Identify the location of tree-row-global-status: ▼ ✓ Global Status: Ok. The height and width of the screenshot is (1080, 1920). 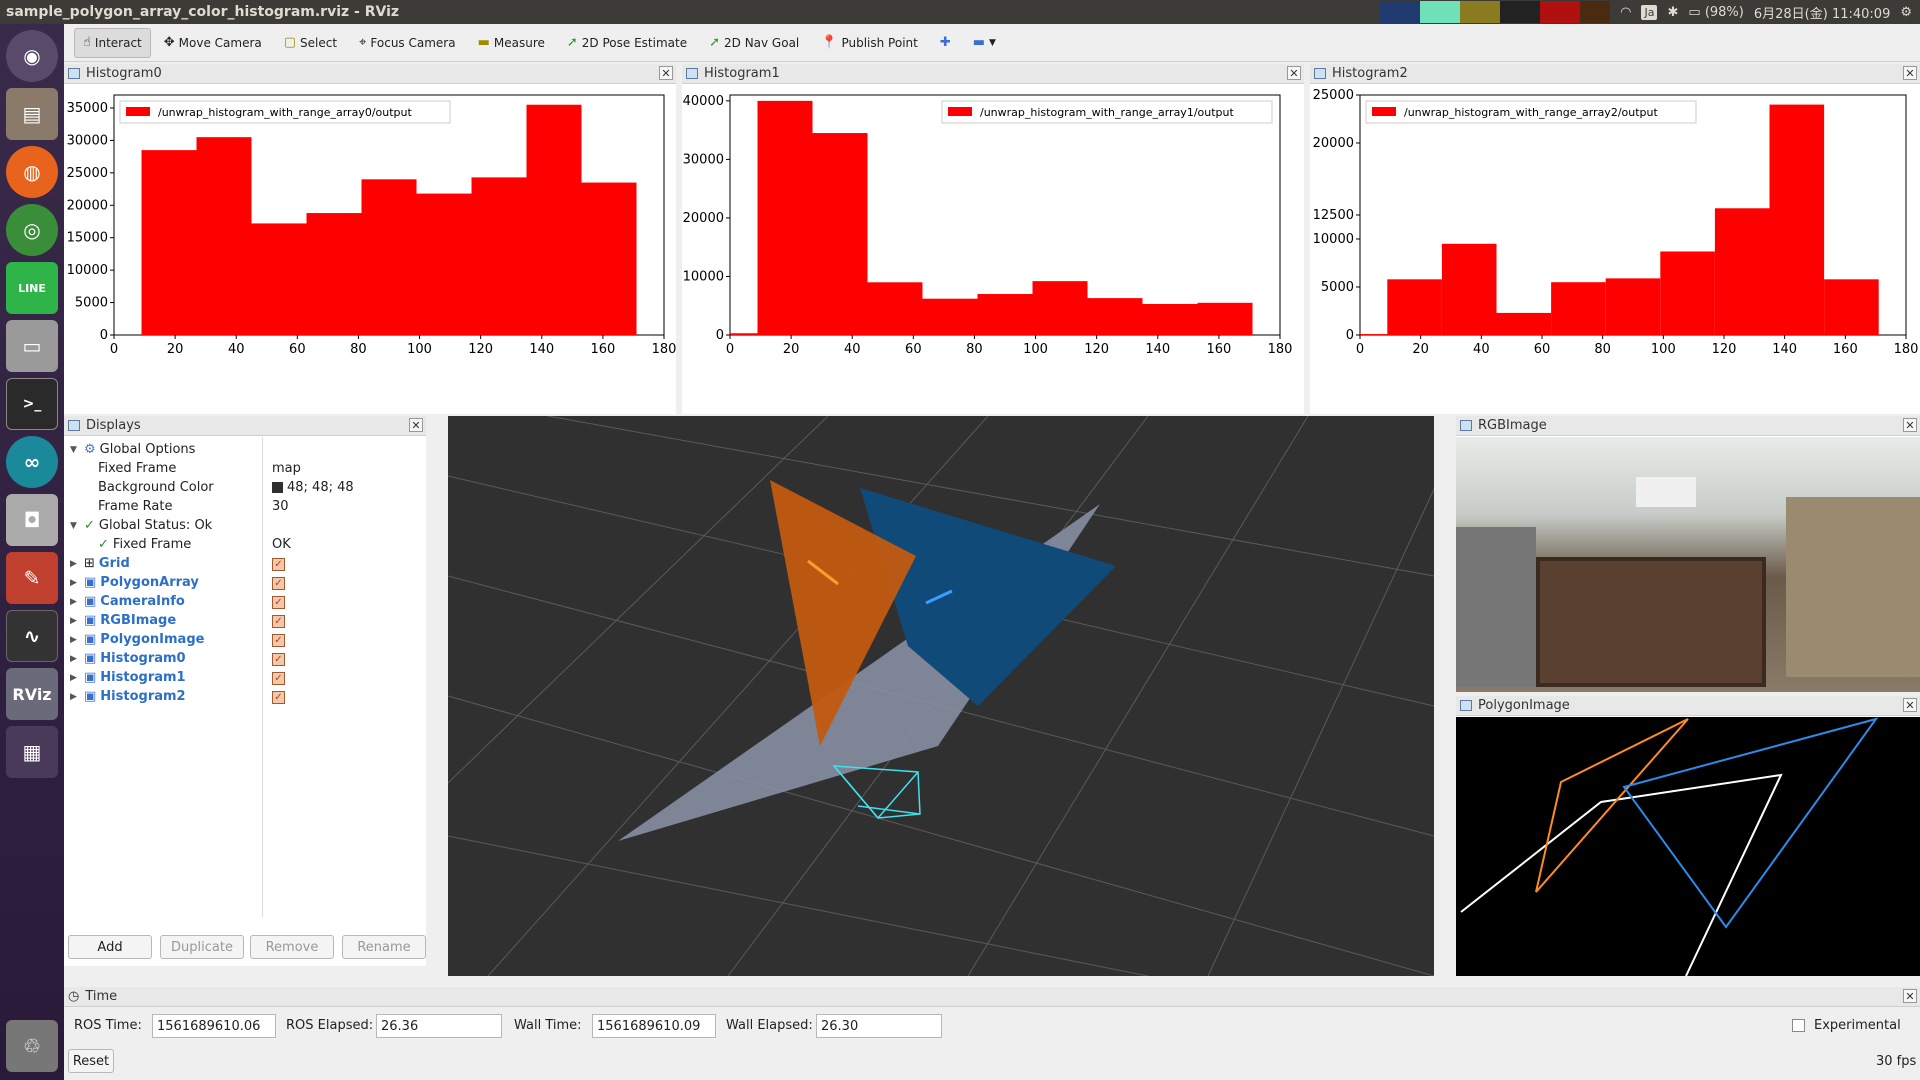
(248, 525).